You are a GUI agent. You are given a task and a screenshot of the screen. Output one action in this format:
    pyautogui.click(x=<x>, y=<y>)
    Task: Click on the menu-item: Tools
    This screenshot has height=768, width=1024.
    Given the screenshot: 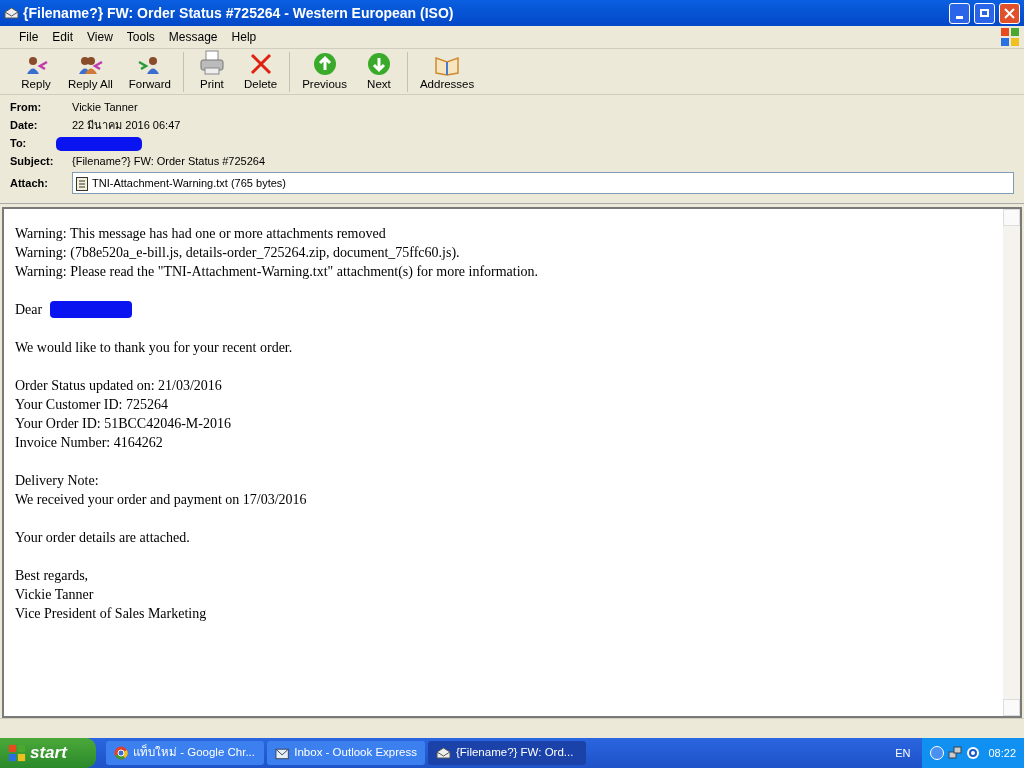 What is the action you would take?
    pyautogui.click(x=140, y=37)
    